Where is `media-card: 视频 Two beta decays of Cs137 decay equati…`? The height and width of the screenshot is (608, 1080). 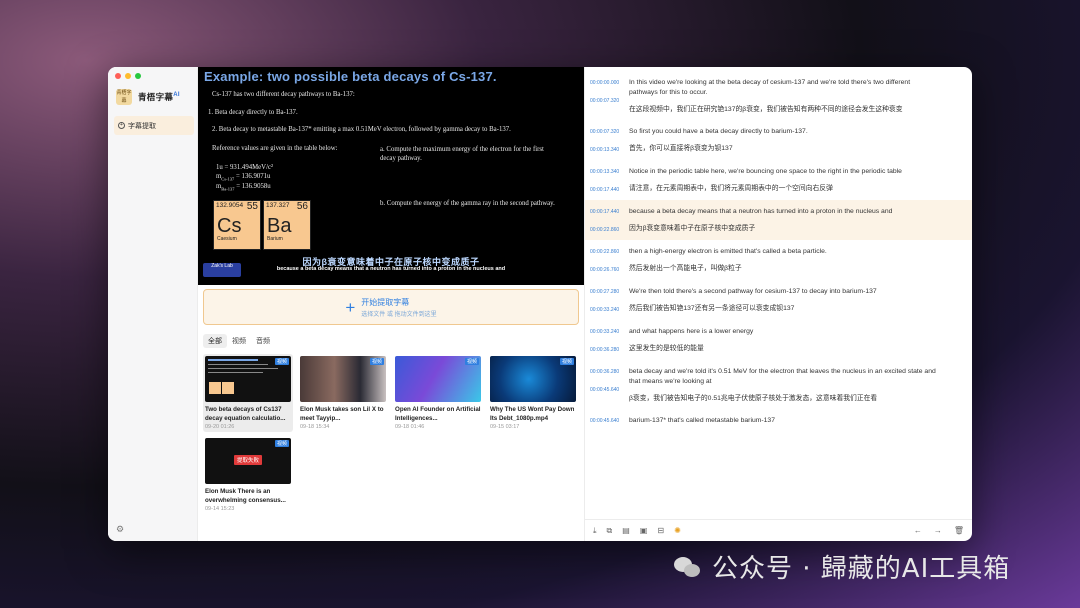 media-card: 视频 Two beta decays of Cs137 decay equati… is located at coordinates (248, 393).